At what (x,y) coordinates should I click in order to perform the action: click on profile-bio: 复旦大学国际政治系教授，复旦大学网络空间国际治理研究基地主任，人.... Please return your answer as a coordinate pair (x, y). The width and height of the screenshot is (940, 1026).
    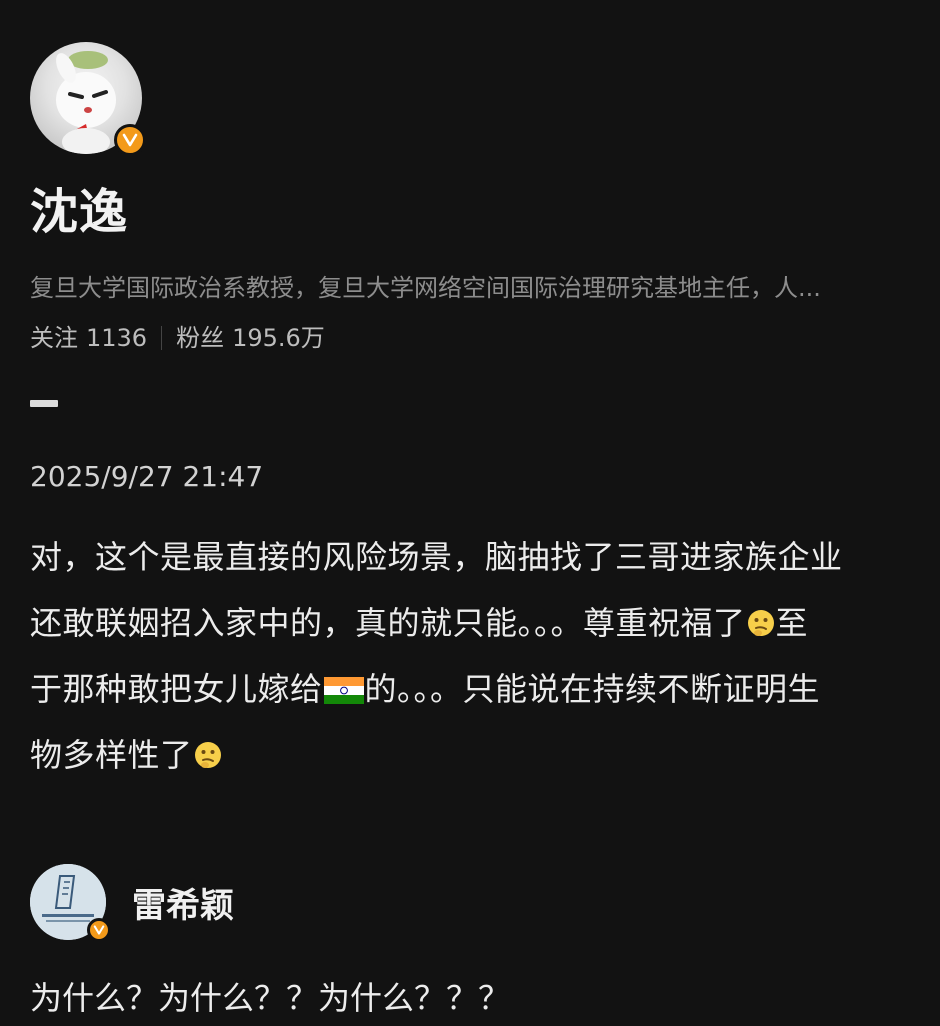
    Looking at the image, I should click on (425, 288).